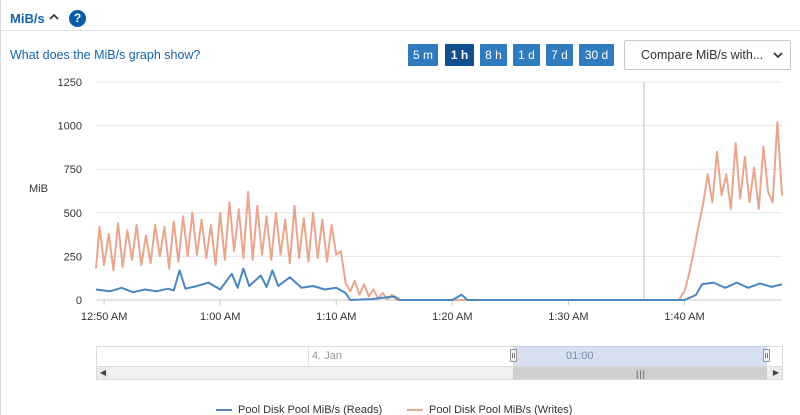 This screenshot has height=415, width=800. Describe the element at coordinates (224, 410) in the screenshot. I see `legend-reads-swatch` at that location.